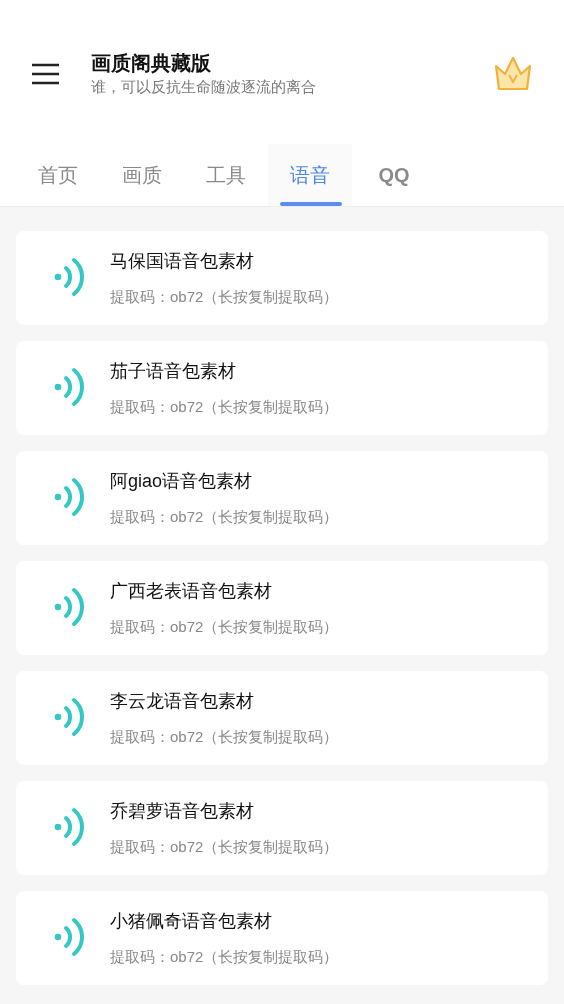  What do you see at coordinates (182, 481) in the screenshot?
I see `voice-pack-title: 阿giao语音包素材` at bounding box center [182, 481].